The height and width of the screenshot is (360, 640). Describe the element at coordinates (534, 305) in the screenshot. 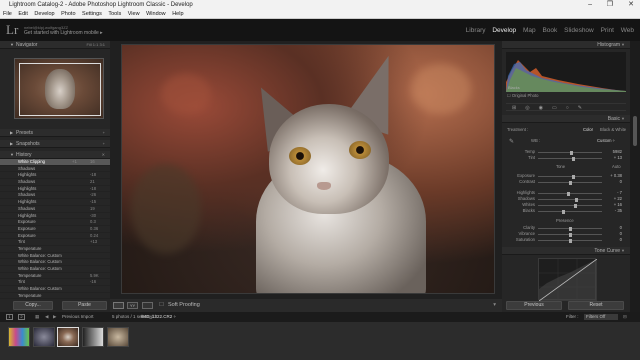

I see `previous-button: Previous` at that location.